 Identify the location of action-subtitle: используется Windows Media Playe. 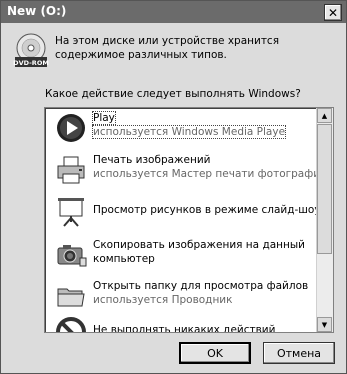
(189, 132).